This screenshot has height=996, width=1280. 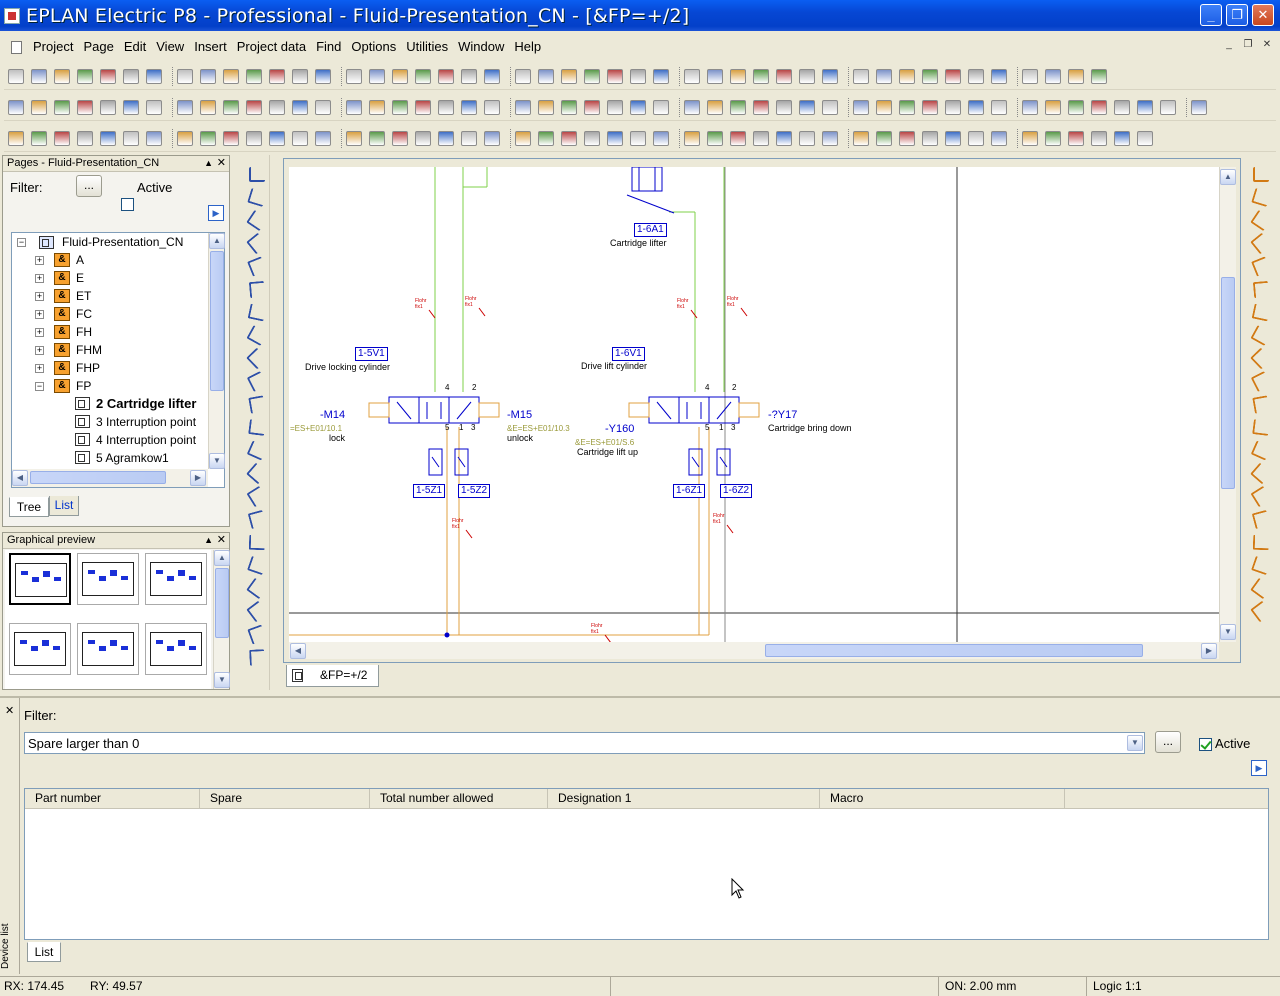 What do you see at coordinates (481, 47) in the screenshot?
I see `menu-window: Window` at bounding box center [481, 47].